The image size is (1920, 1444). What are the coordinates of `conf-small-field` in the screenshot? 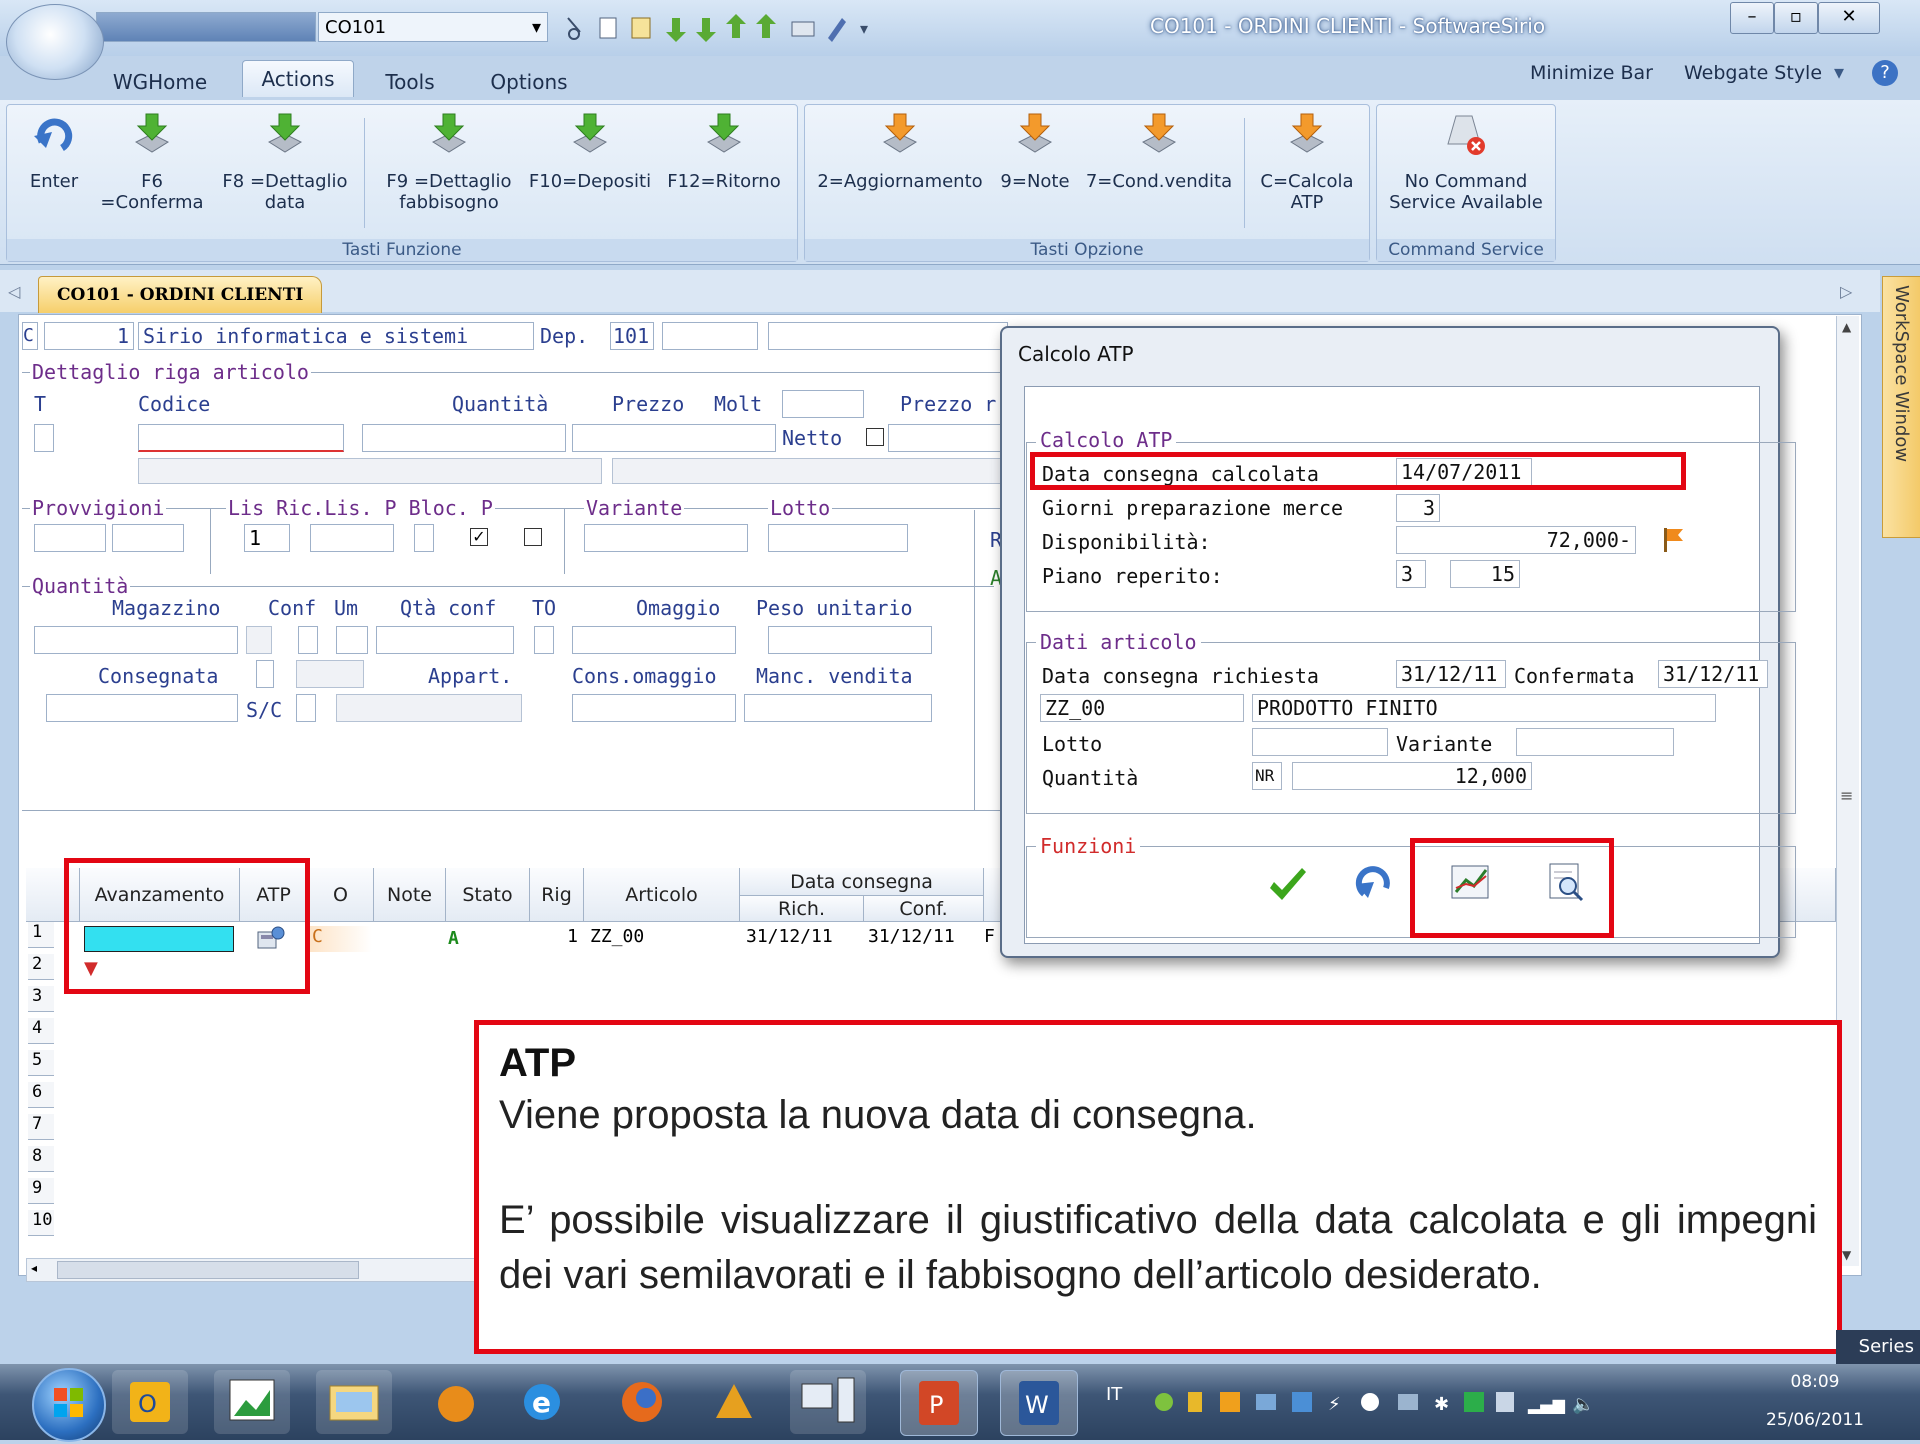 It's located at (308, 640).